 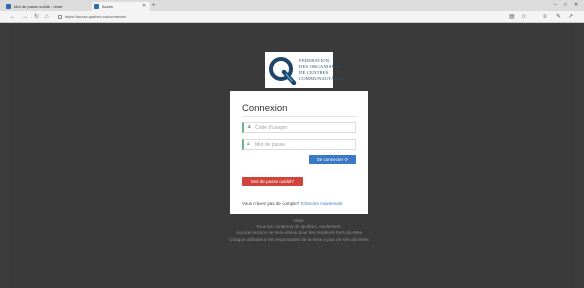 What do you see at coordinates (332, 159) in the screenshot?
I see `connect-button: Se connecter ⟳` at bounding box center [332, 159].